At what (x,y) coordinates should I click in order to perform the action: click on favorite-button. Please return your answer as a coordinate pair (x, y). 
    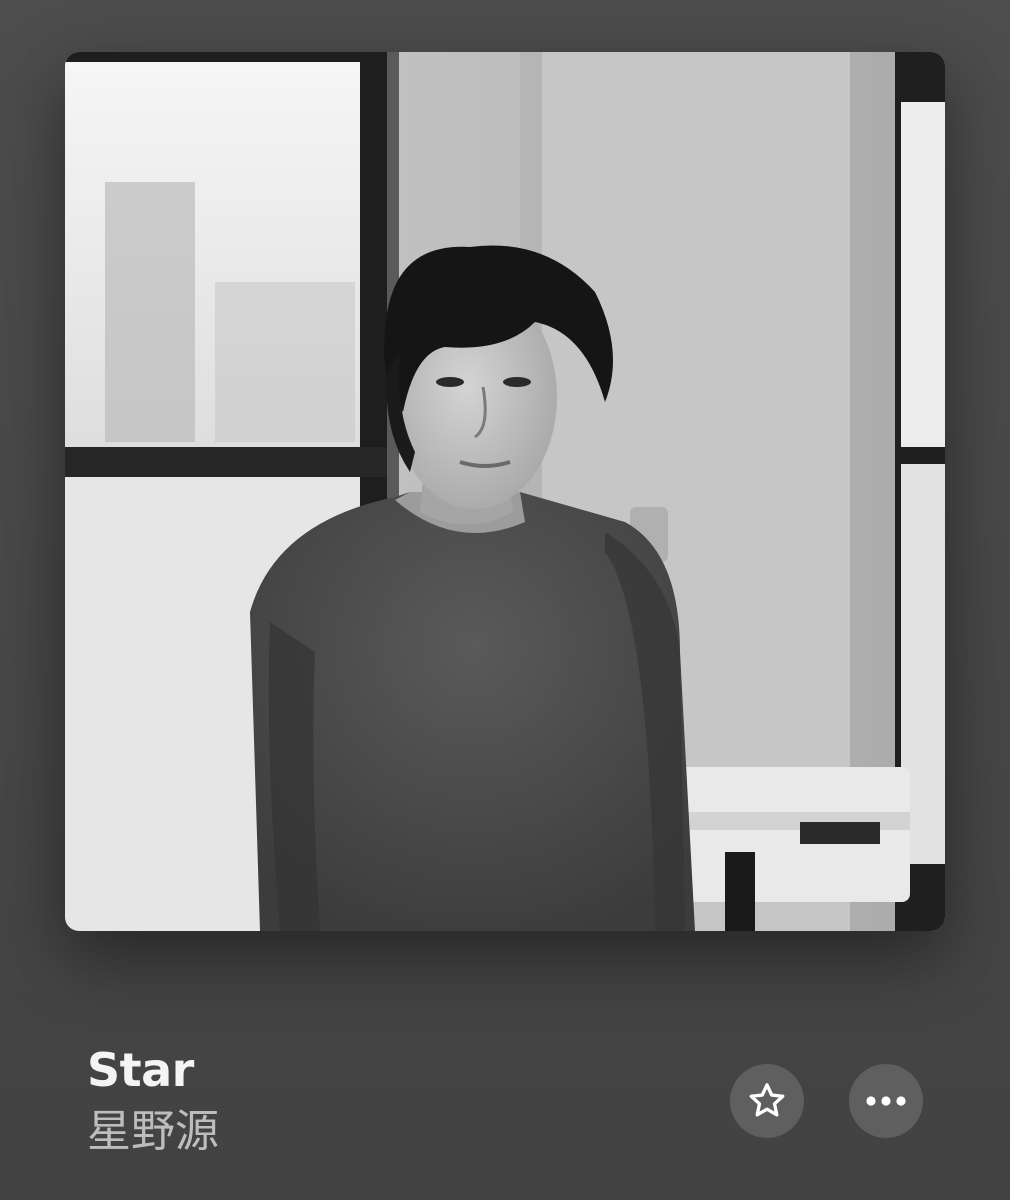
    Looking at the image, I should click on (767, 1101).